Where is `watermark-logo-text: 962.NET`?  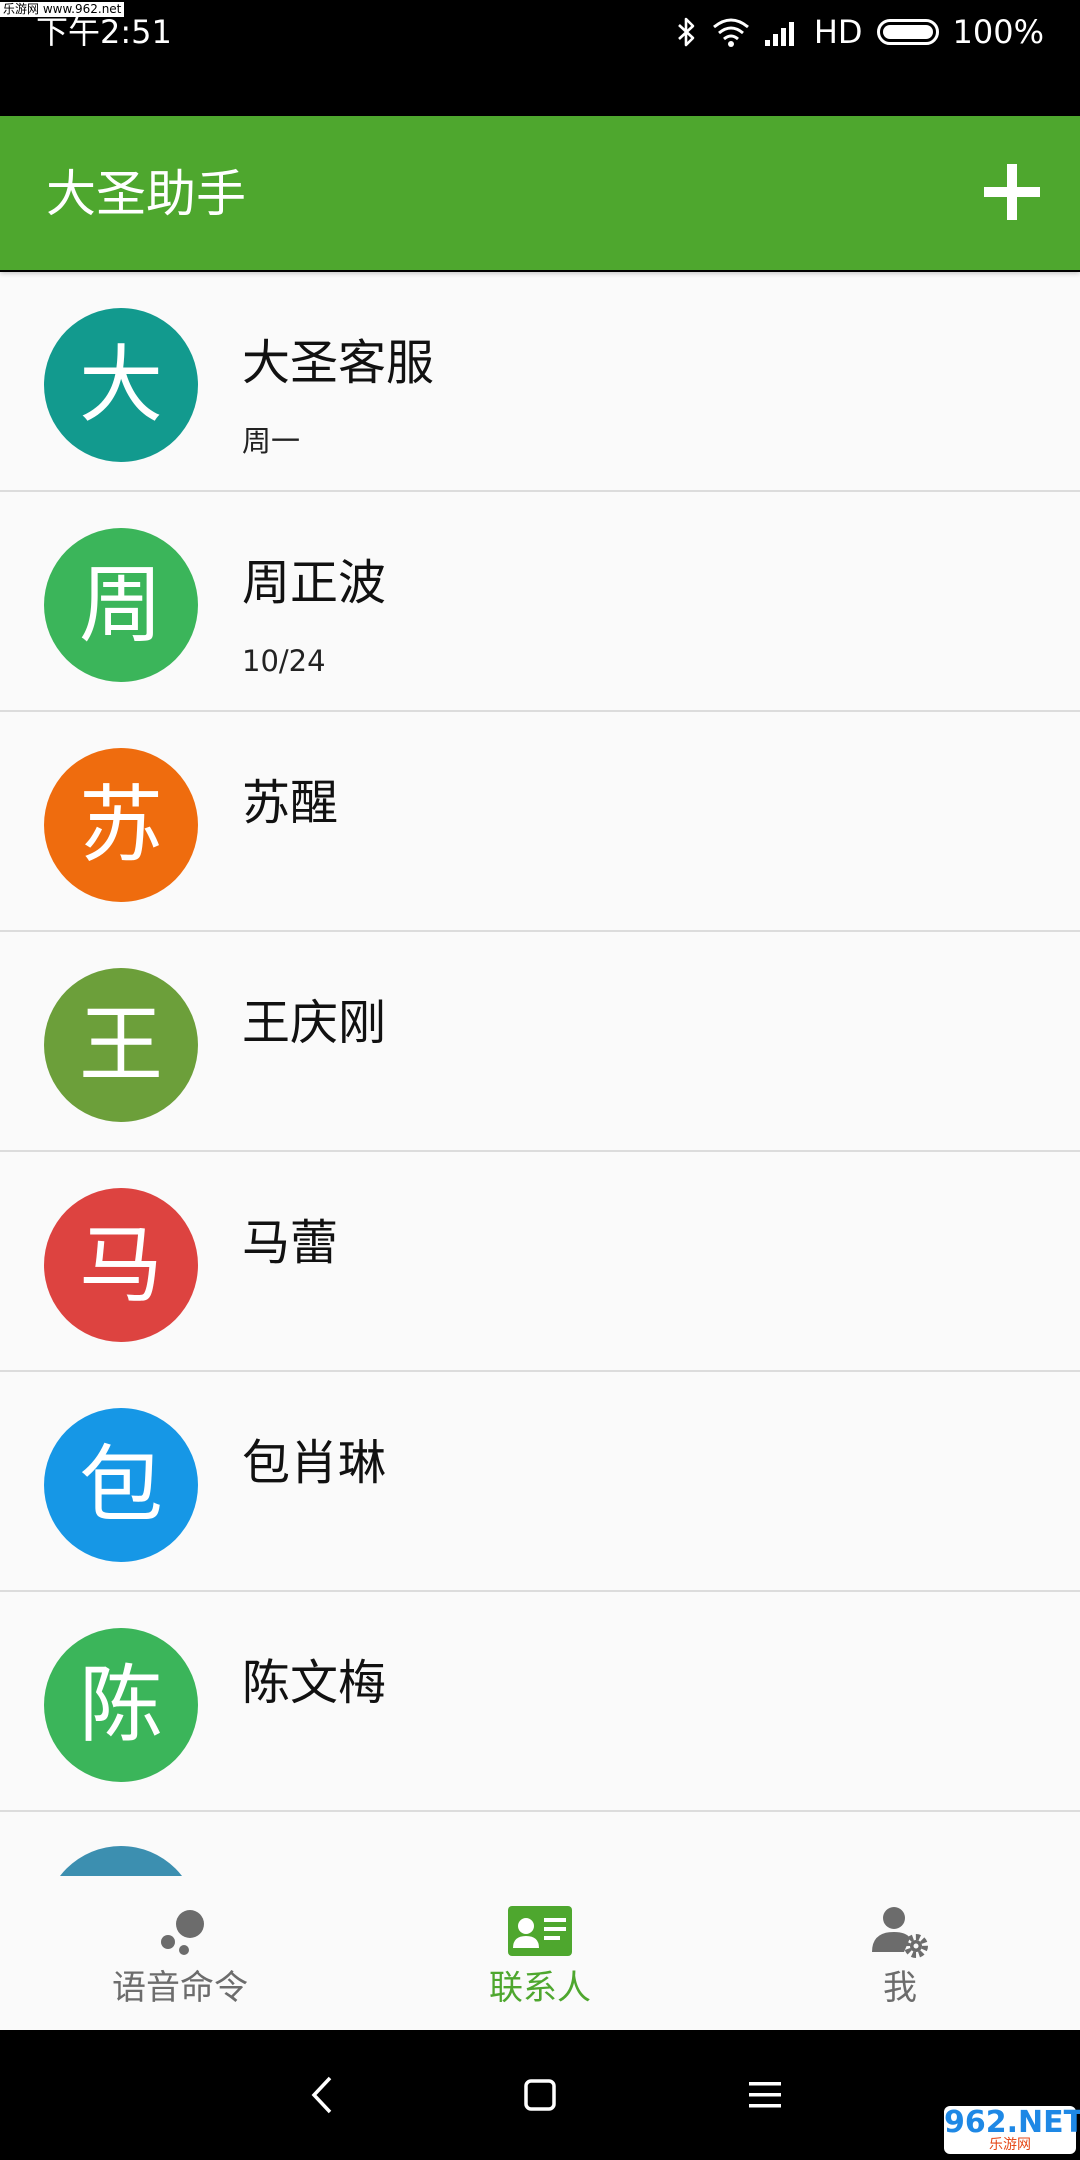
watermark-logo-text: 962.NET is located at coordinates (1012, 2122).